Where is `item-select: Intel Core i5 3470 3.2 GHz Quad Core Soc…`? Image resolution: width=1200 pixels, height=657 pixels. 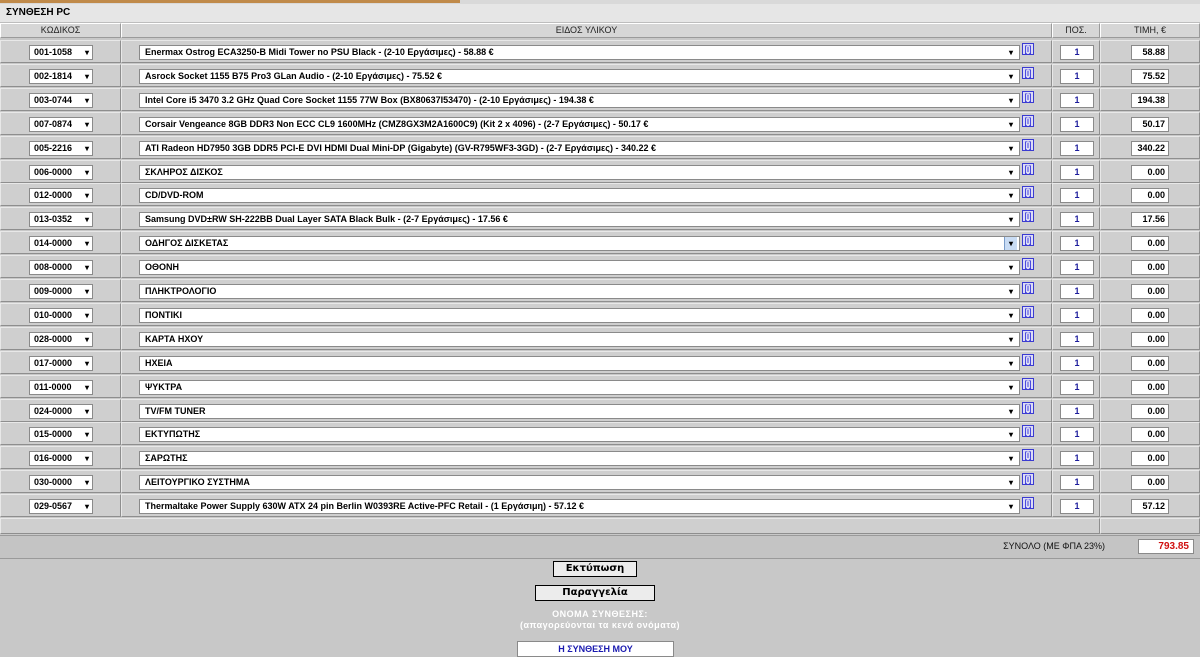
item-select: Intel Core i5 3470 3.2 GHz Quad Core Soc… is located at coordinates (579, 100).